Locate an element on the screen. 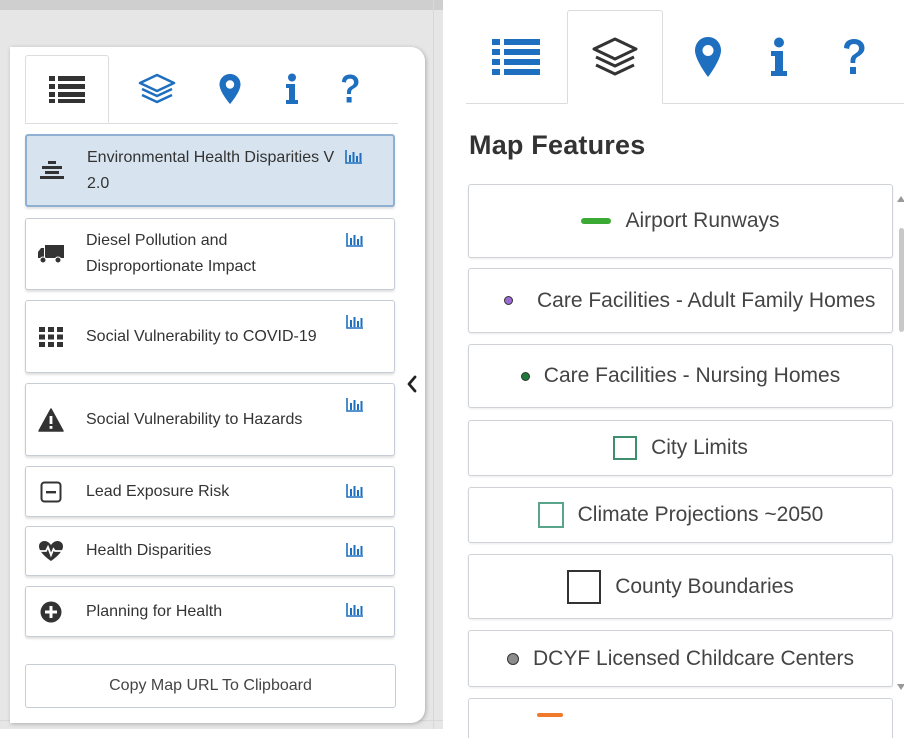 Image resolution: width=904 pixels, height=738 pixels. feature-label: Care Facilities - Adult Family Homes is located at coordinates (706, 300).